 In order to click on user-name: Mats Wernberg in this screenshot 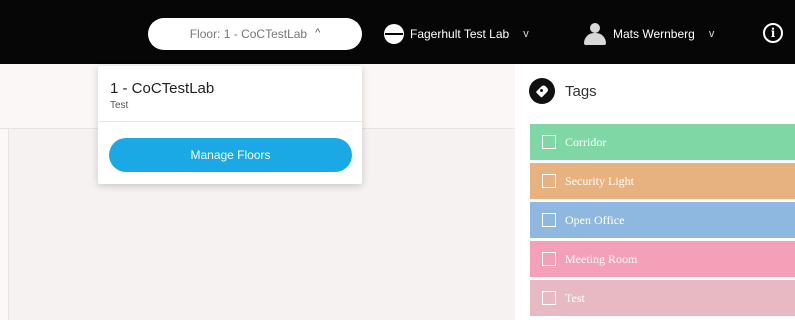, I will do `click(654, 34)`.